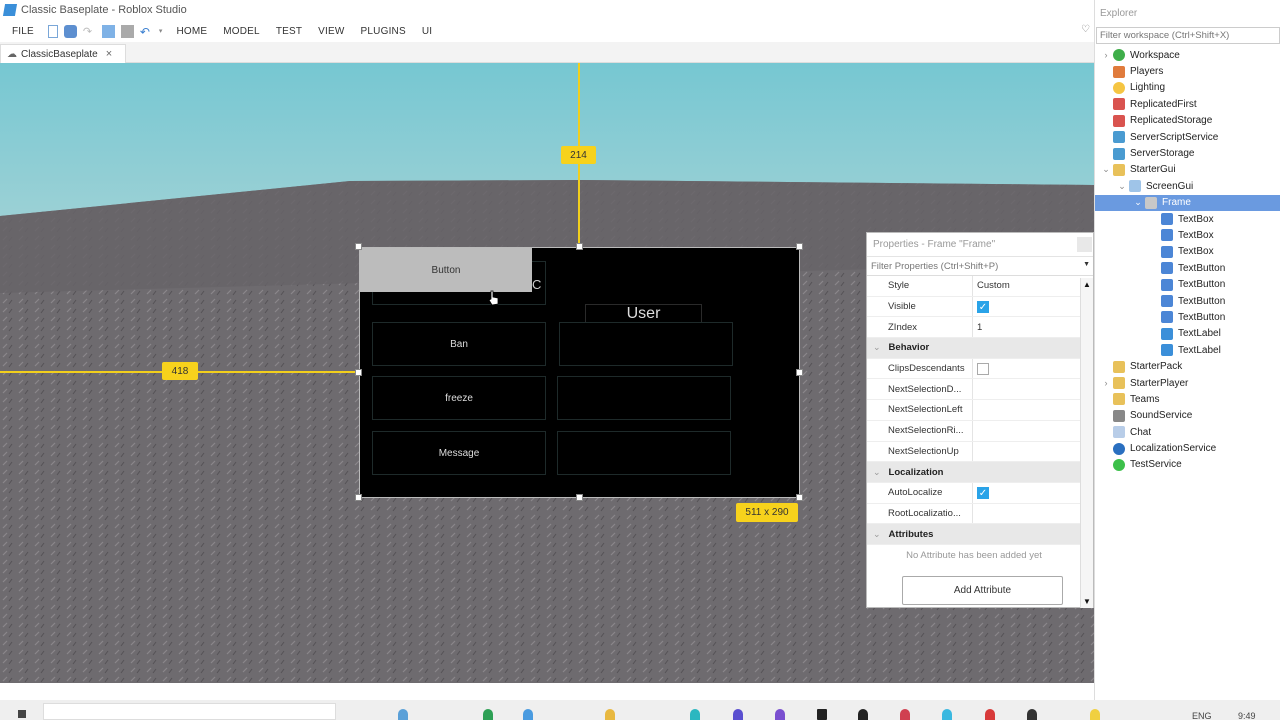  Describe the element at coordinates (974, 452) in the screenshot. I see `property-row: NextSelectionUp` at that location.